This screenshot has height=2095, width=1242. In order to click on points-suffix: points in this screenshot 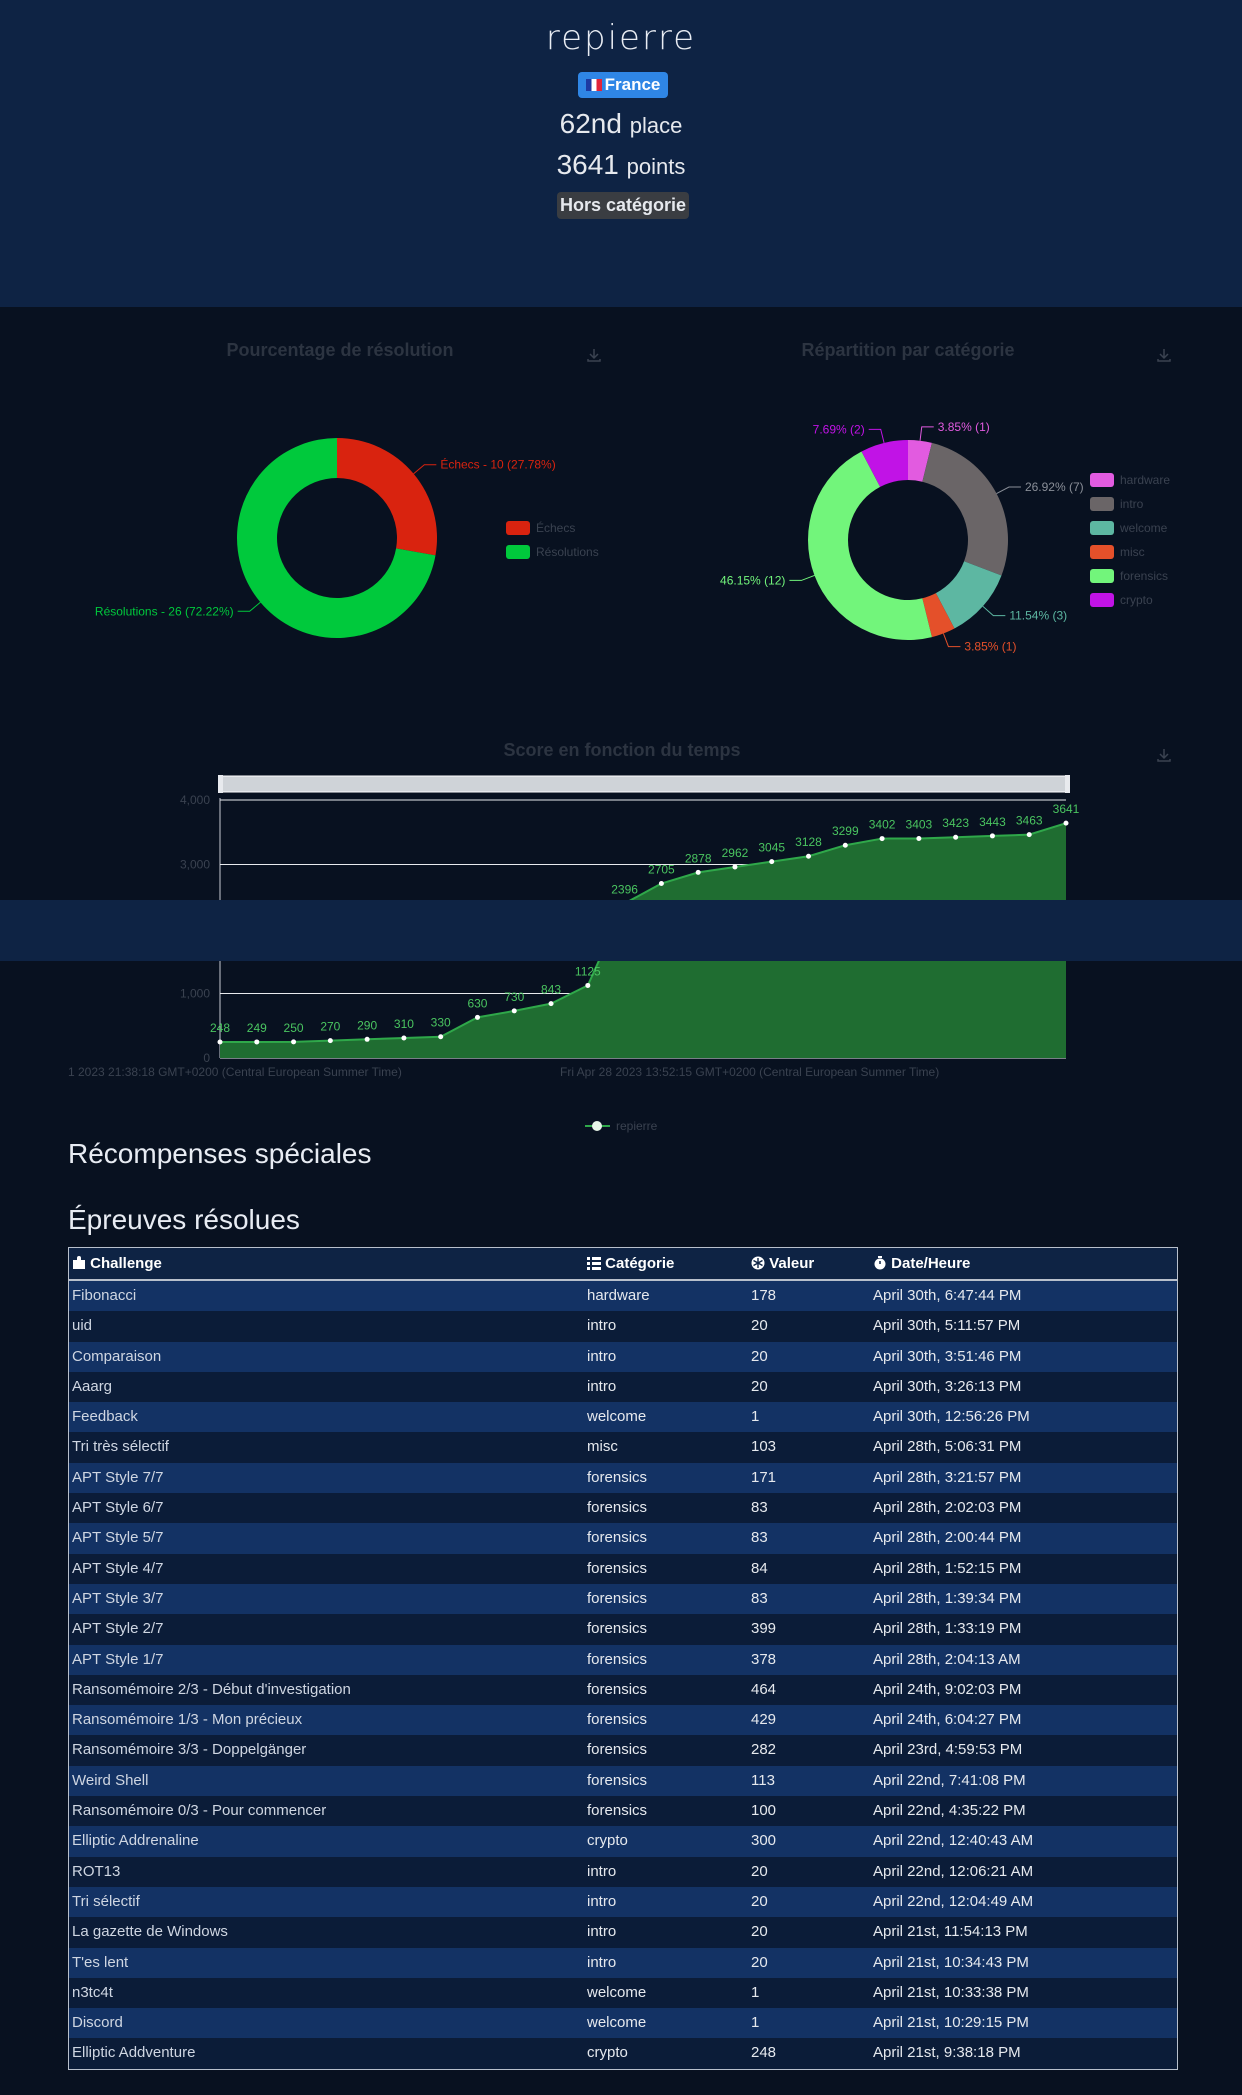, I will do `click(656, 166)`.